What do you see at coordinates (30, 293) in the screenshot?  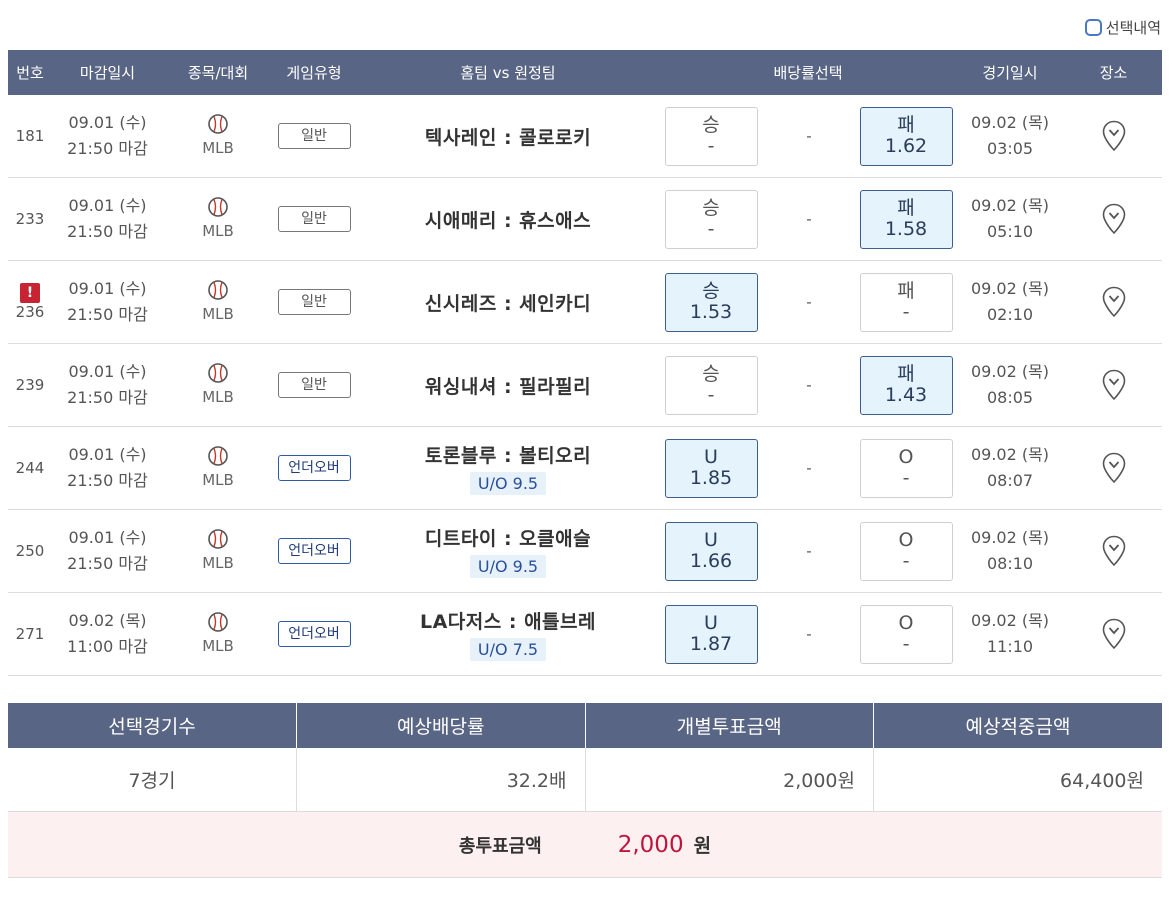 I see `alert-icon: !` at bounding box center [30, 293].